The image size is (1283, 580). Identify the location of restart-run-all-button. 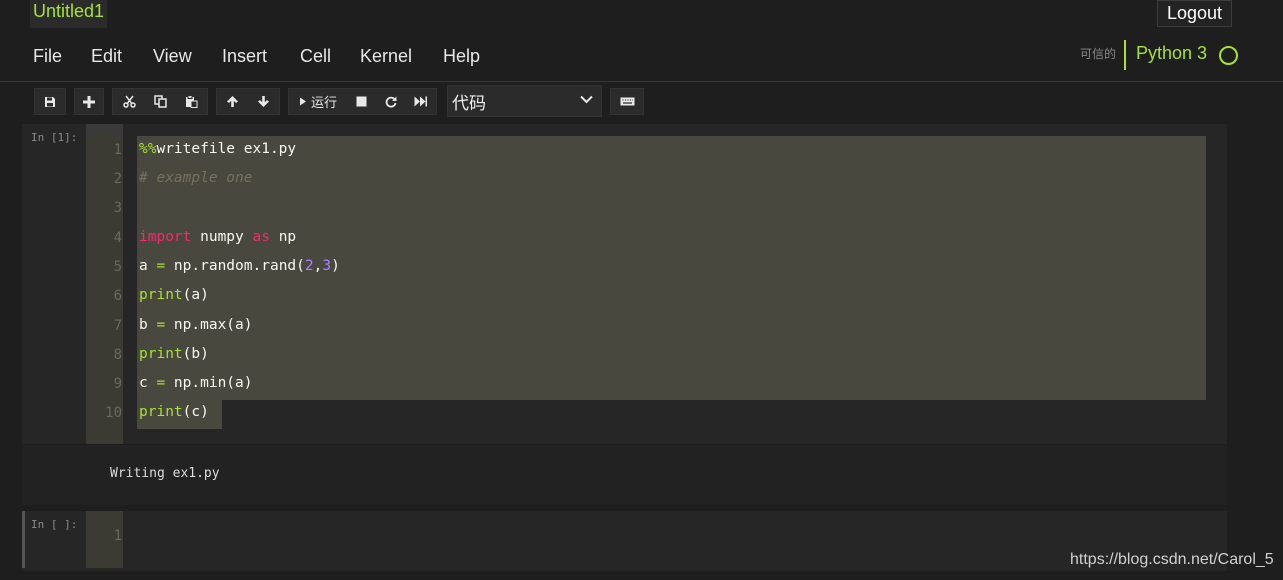
(420, 101).